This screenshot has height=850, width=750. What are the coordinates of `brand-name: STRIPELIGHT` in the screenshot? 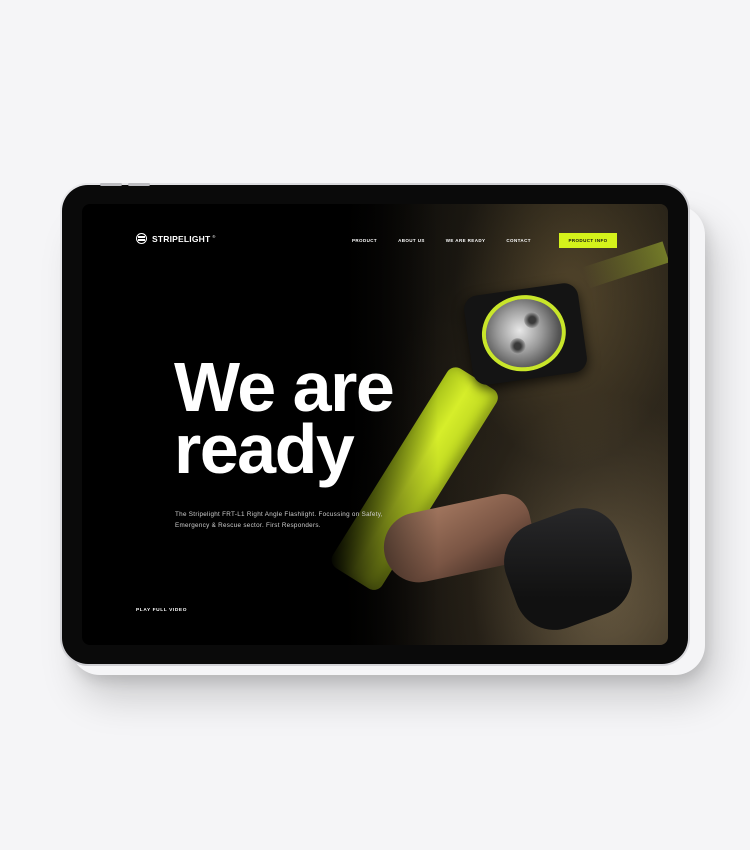 It's located at (181, 238).